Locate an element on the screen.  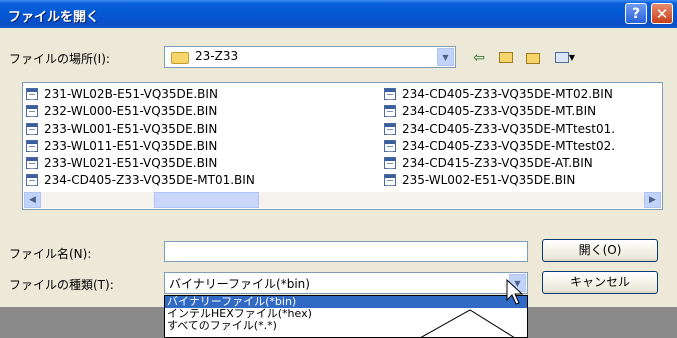
scroll-right-icon: ▶ is located at coordinates (652, 200).